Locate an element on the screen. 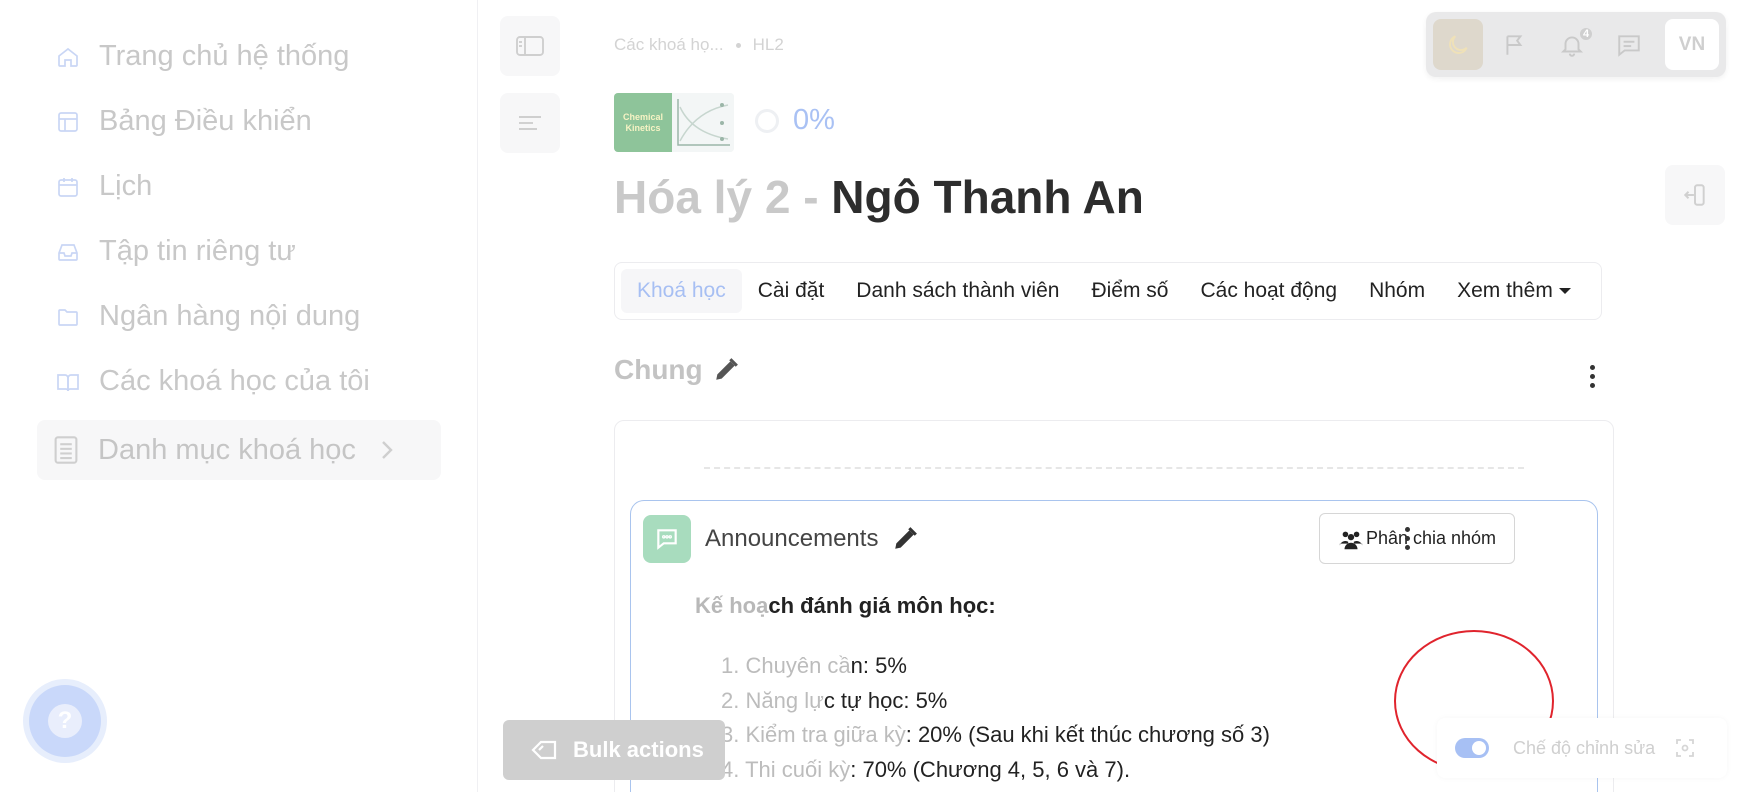 The height and width of the screenshot is (792, 1744). dark-mode-button is located at coordinates (1458, 44).